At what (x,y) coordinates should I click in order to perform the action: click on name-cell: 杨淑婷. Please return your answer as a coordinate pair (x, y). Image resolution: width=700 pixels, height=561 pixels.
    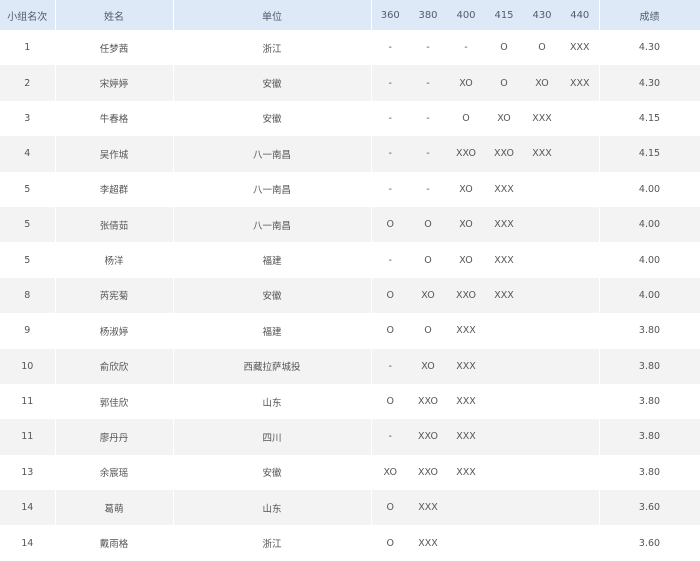
    Looking at the image, I should click on (114, 331).